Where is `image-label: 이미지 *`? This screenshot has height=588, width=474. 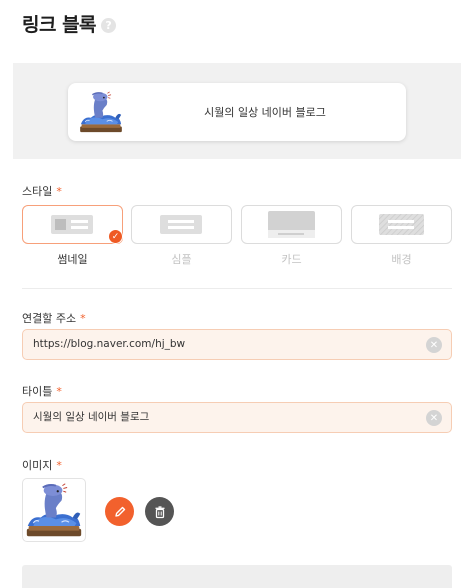 image-label: 이미지 * is located at coordinates (42, 465).